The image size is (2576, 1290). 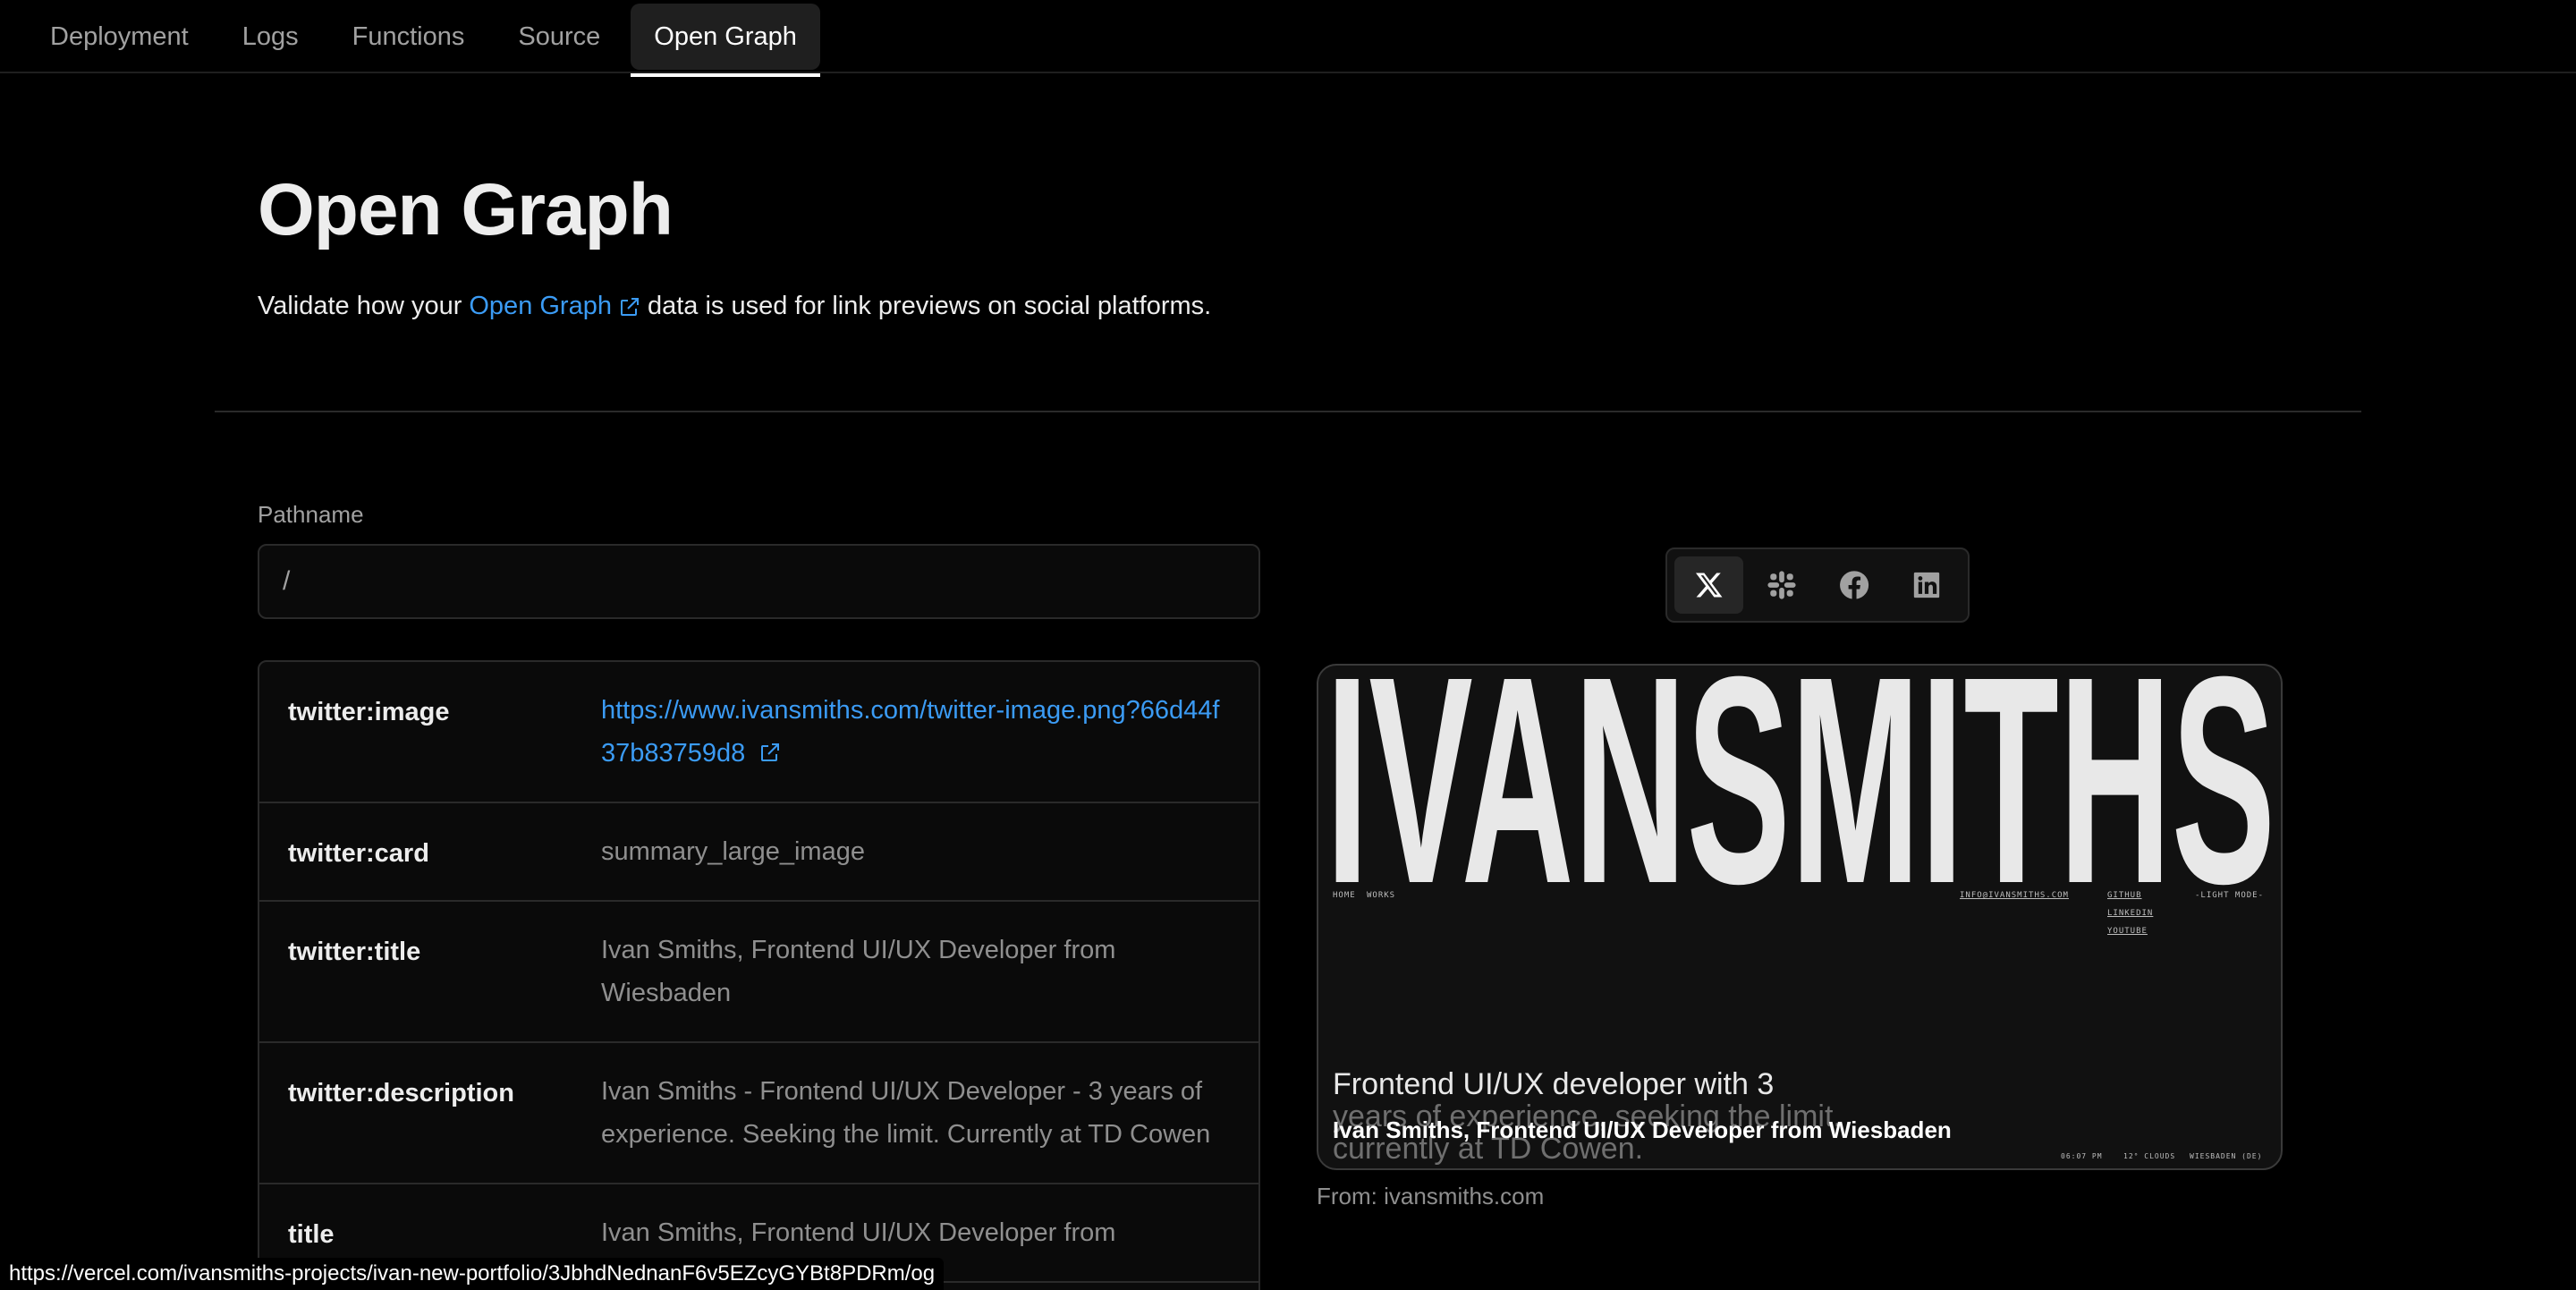 I want to click on meta-key: title, so click(x=311, y=1234).